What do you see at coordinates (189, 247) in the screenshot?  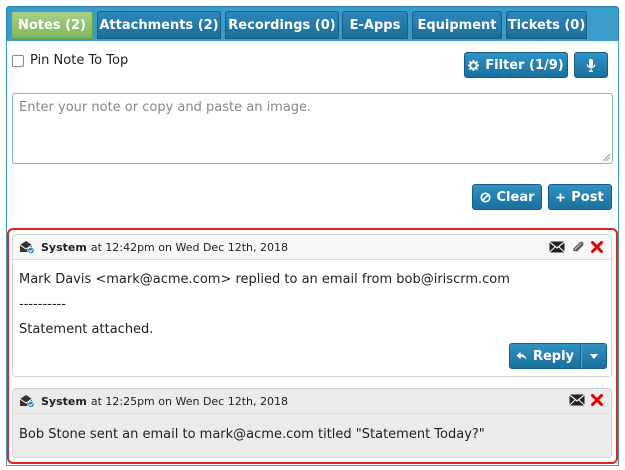 I see `note-timestamp: at 12:42pm on Wed Dec 12th, 2018` at bounding box center [189, 247].